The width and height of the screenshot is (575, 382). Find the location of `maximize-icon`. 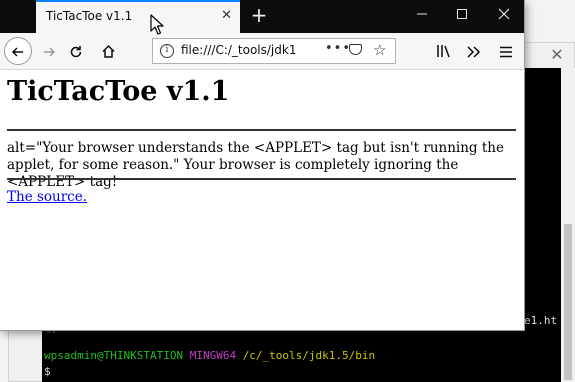

maximize-icon is located at coordinates (462, 14).